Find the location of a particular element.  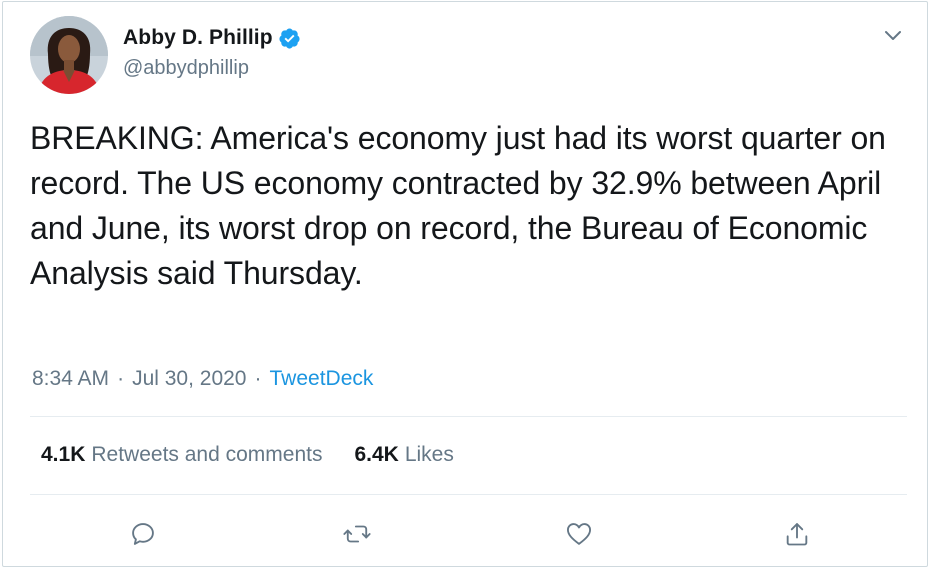

retweets-count: 4.1K is located at coordinates (63, 454).